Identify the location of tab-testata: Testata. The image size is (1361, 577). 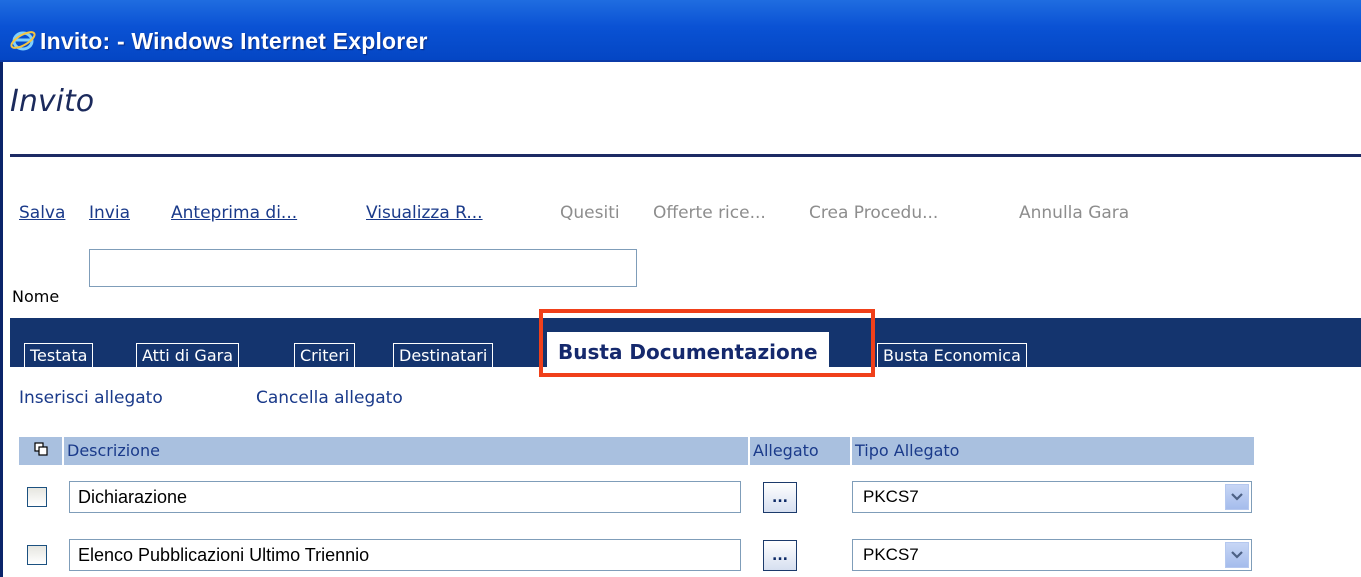
(59, 355).